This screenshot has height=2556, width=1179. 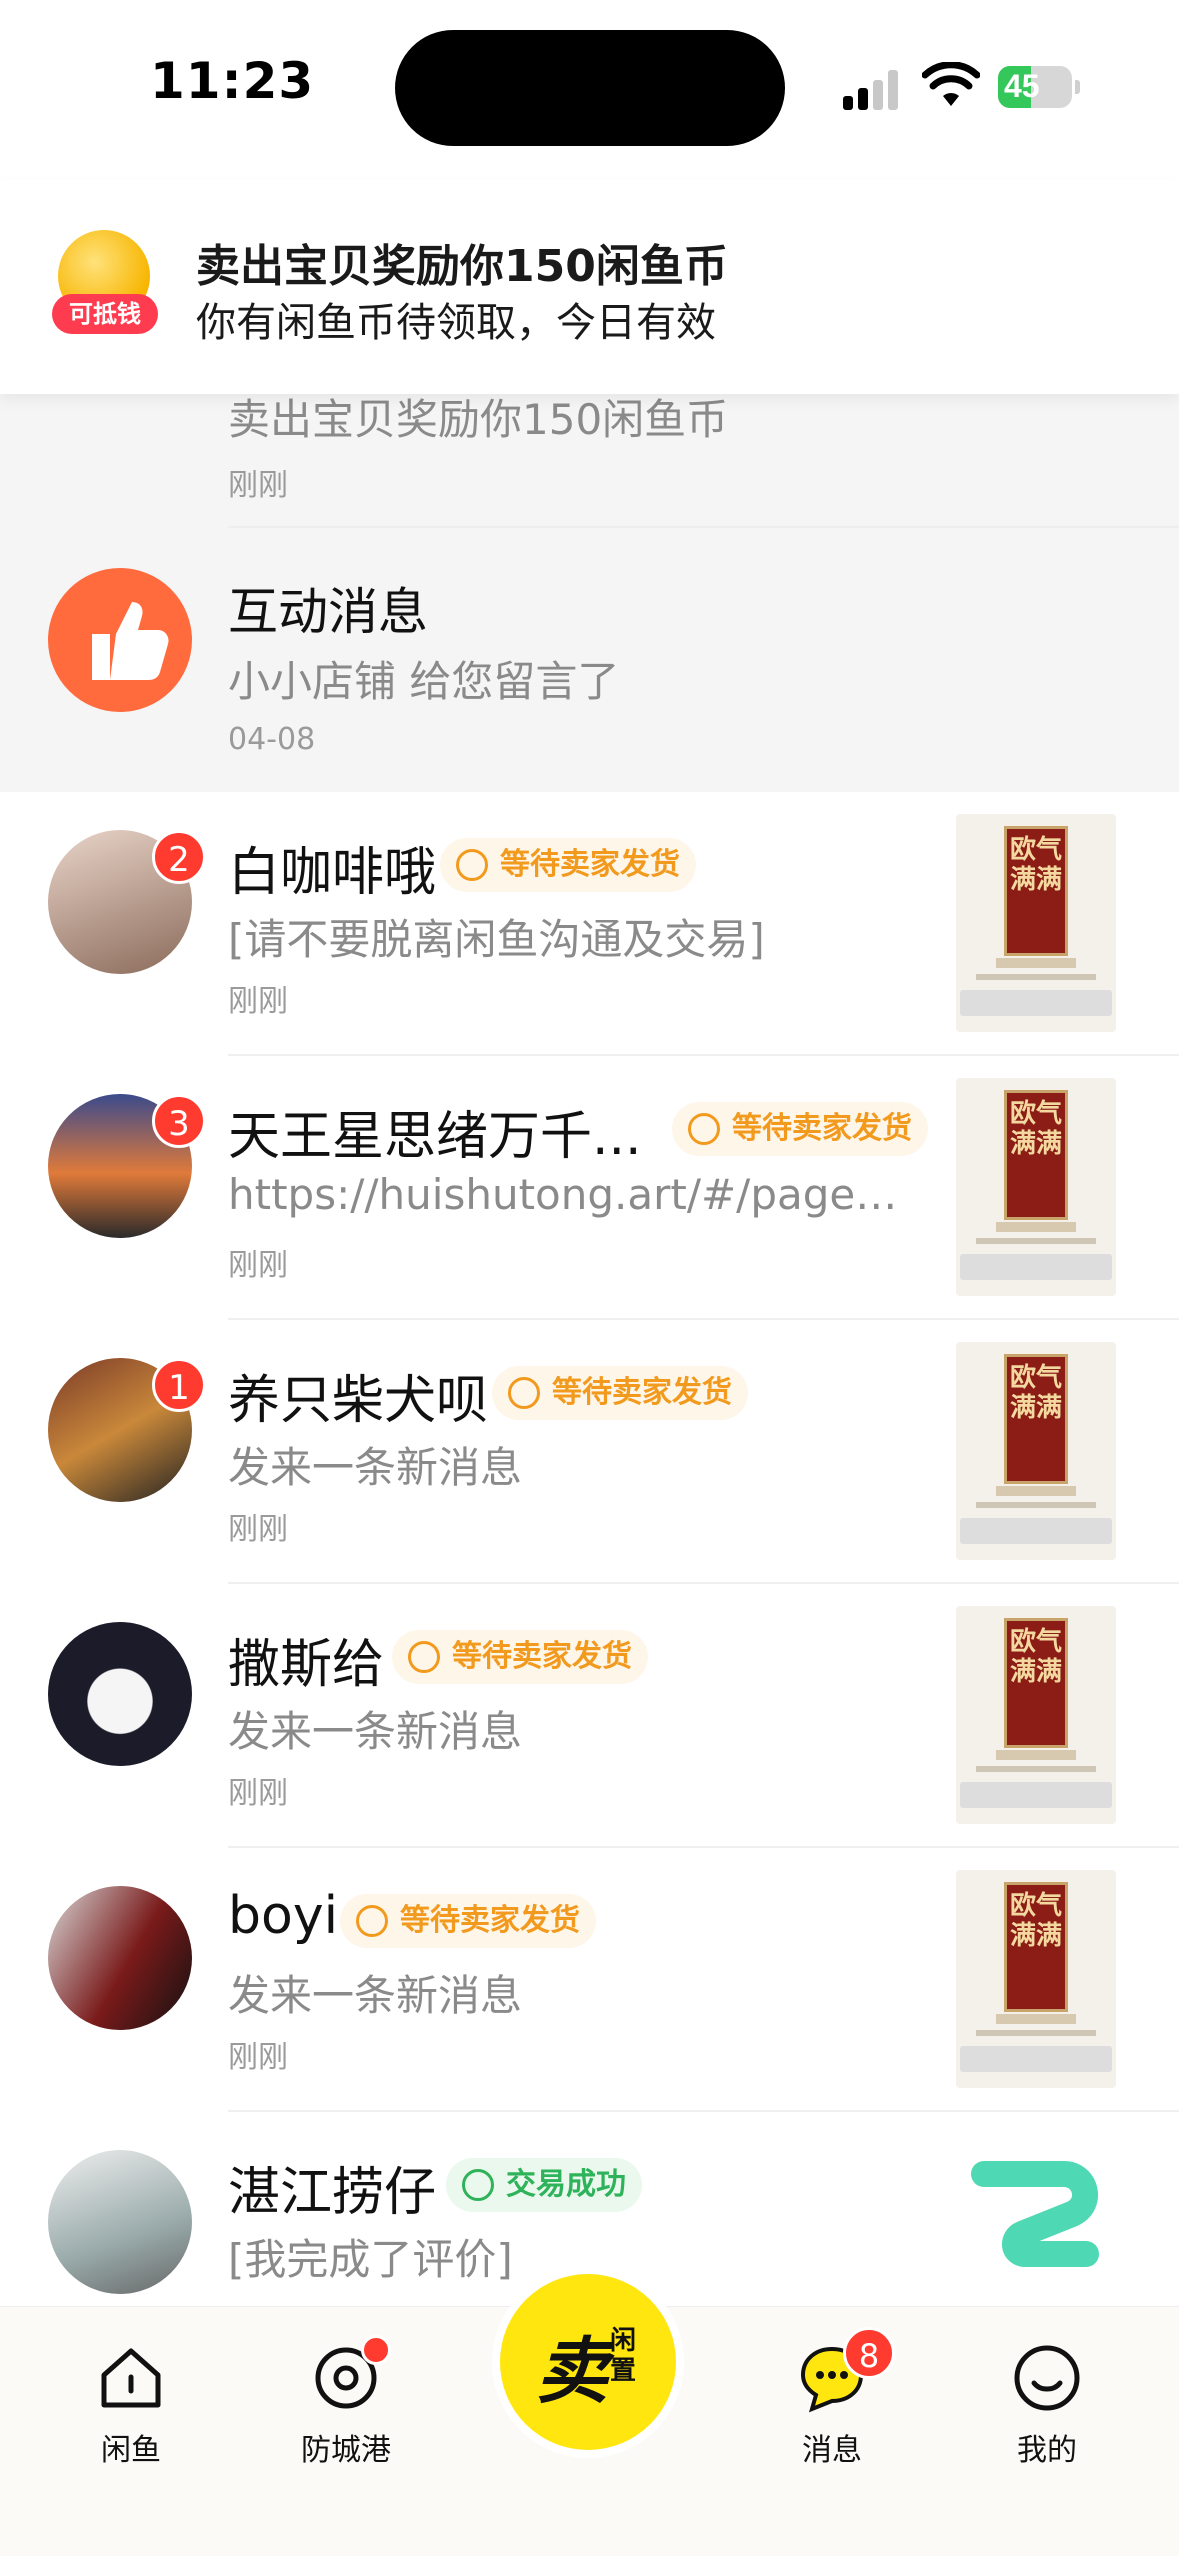 I want to click on chat-row: 1 养只柴犬呗 等待卖家发货 发来一条新消息刚刚 欧气满满, so click(x=589, y=1452).